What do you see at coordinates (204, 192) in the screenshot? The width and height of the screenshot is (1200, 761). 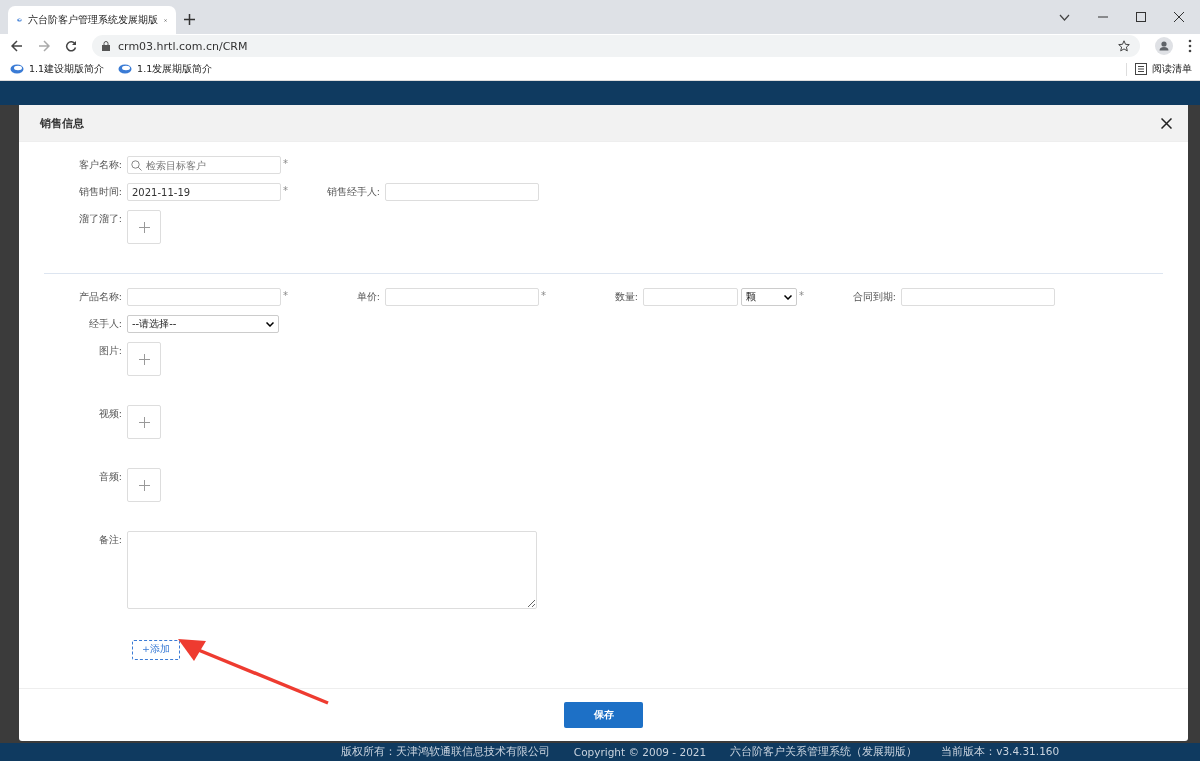 I see `input-field: 2021-11-19` at bounding box center [204, 192].